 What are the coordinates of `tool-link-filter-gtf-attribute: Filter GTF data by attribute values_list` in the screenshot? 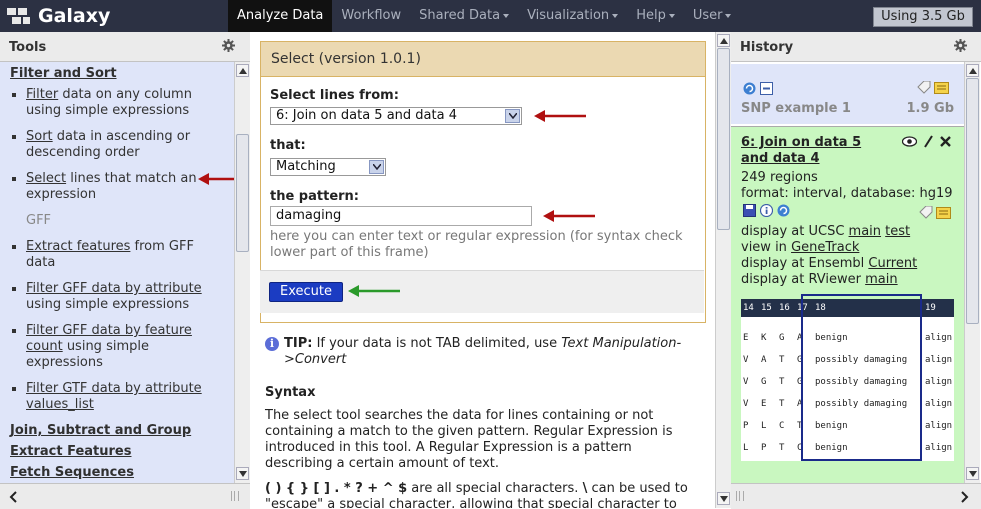 It's located at (114, 396).